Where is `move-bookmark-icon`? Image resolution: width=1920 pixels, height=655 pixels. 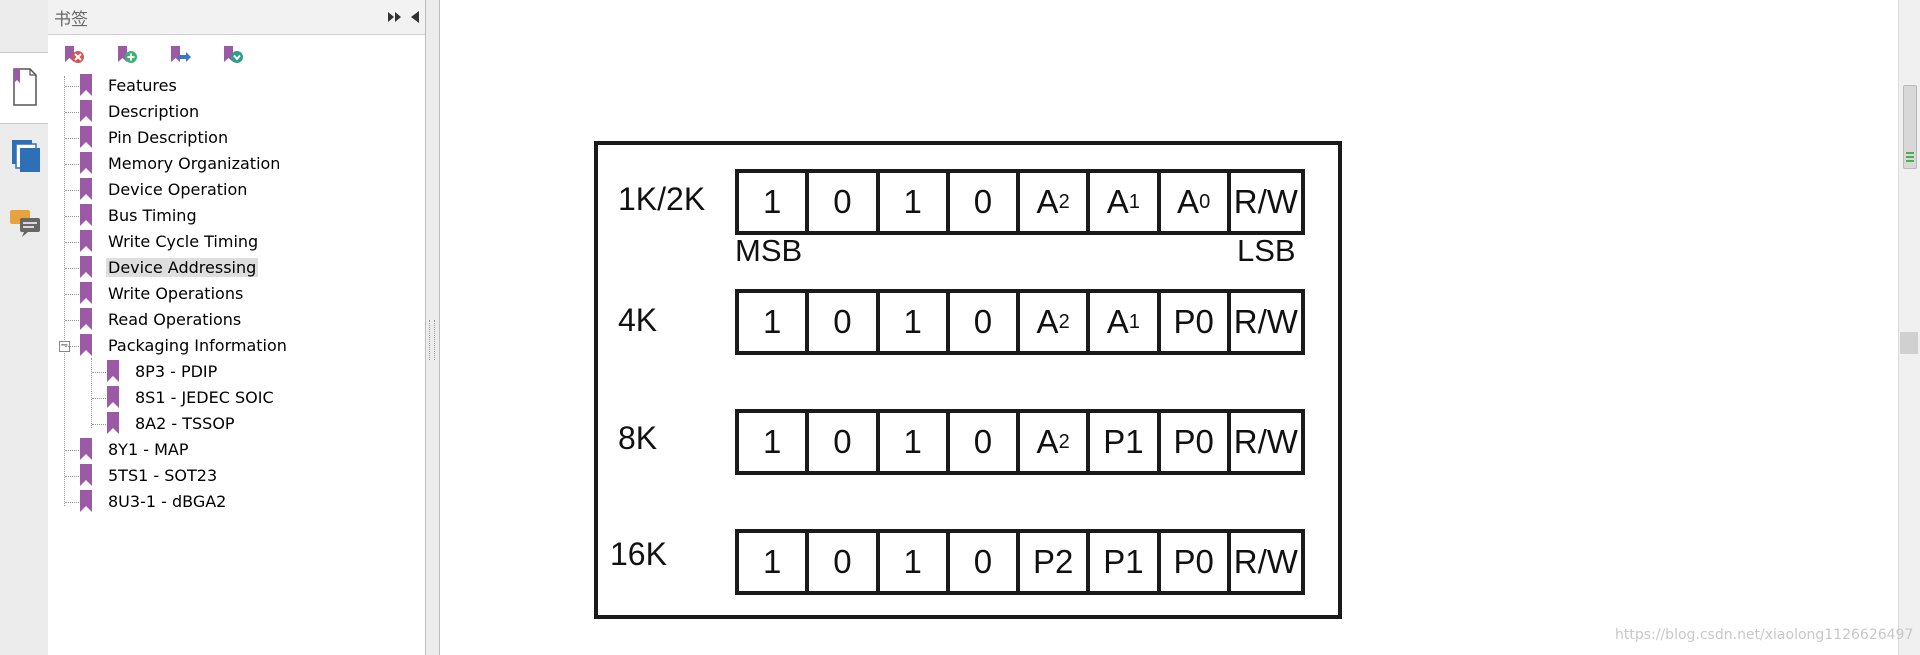
move-bookmark-icon is located at coordinates (181, 54).